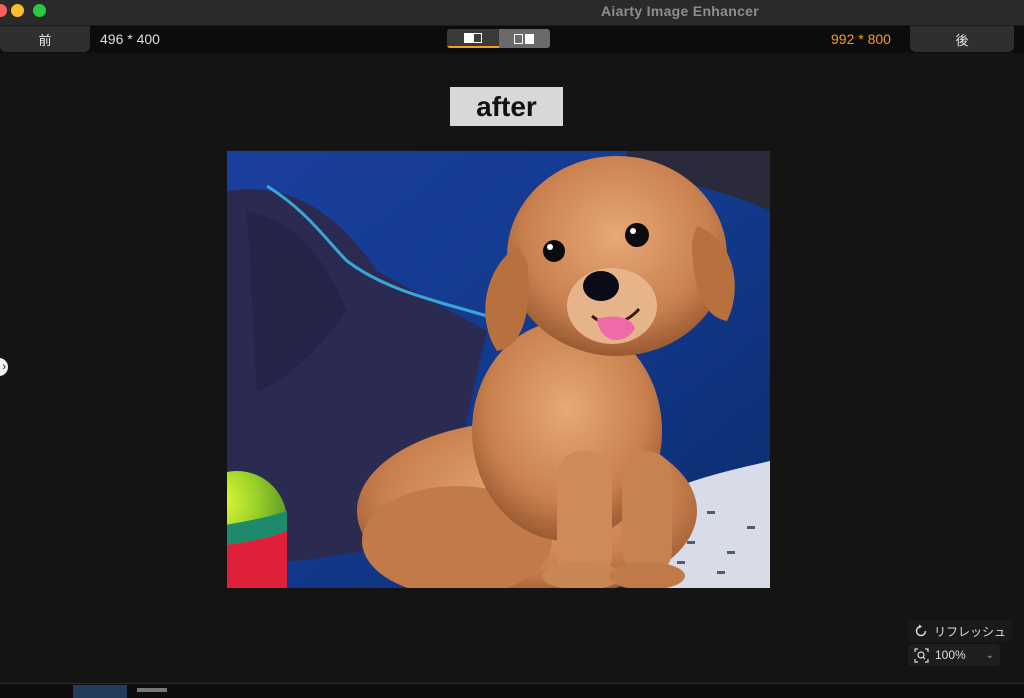 This screenshot has width=1024, height=698. I want to click on view-mode-toggle, so click(498, 38).